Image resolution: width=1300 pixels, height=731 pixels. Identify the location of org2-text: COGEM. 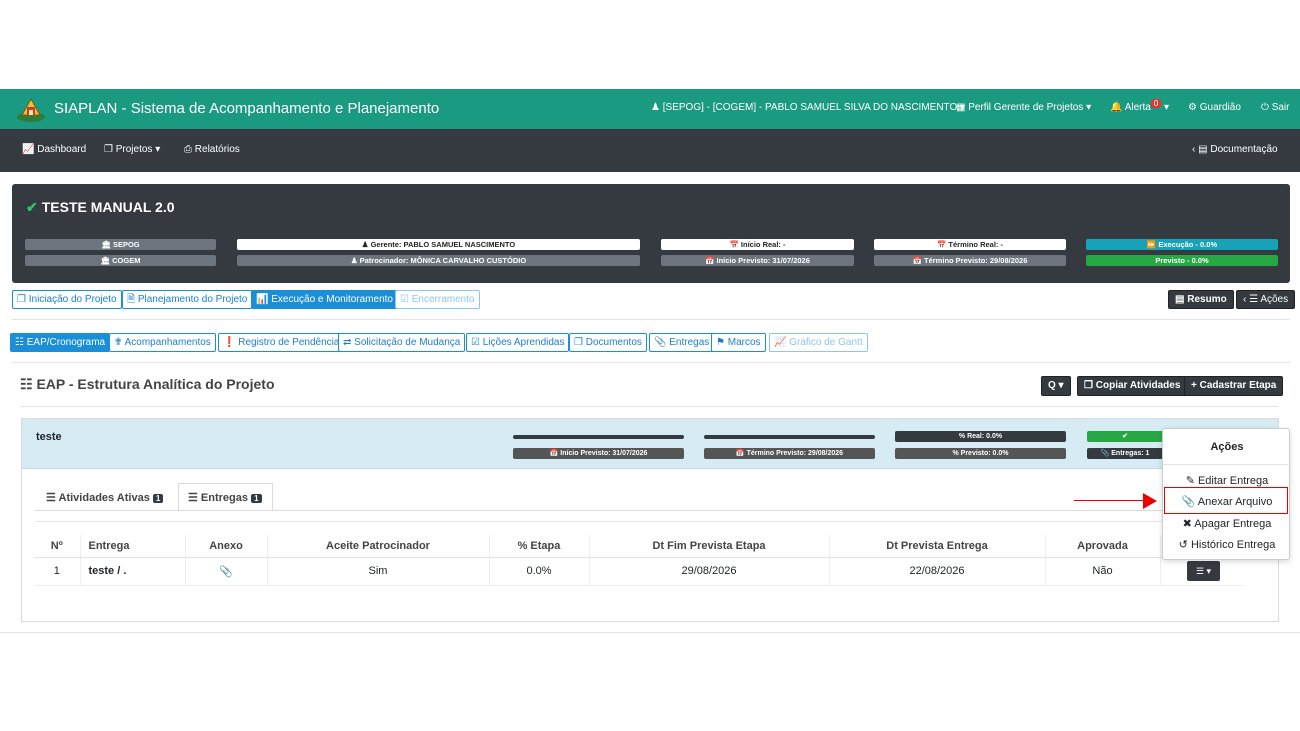
(126, 260).